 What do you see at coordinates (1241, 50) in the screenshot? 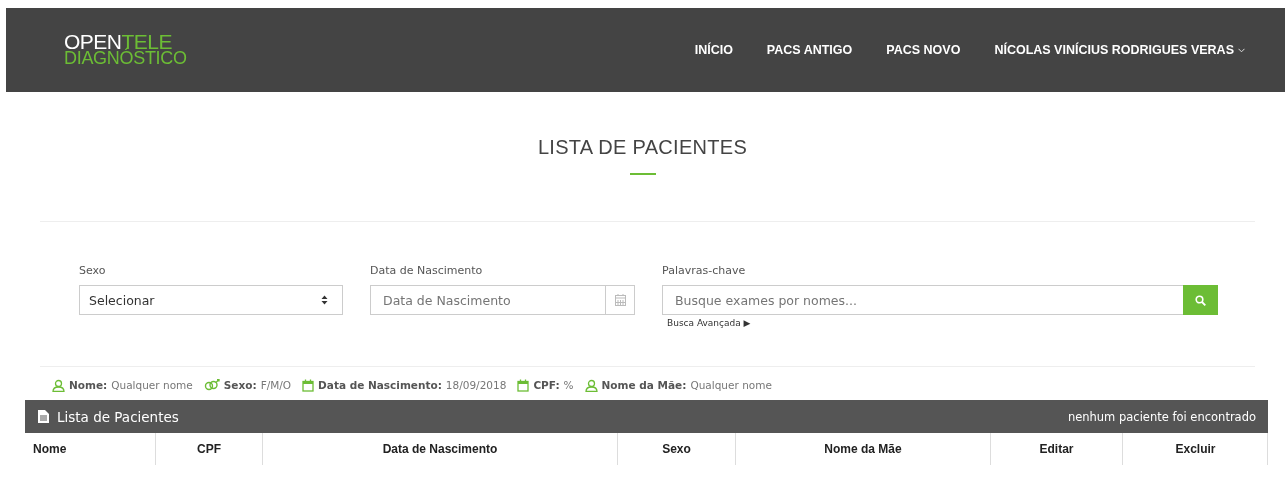
I see `chevron-down-icon` at bounding box center [1241, 50].